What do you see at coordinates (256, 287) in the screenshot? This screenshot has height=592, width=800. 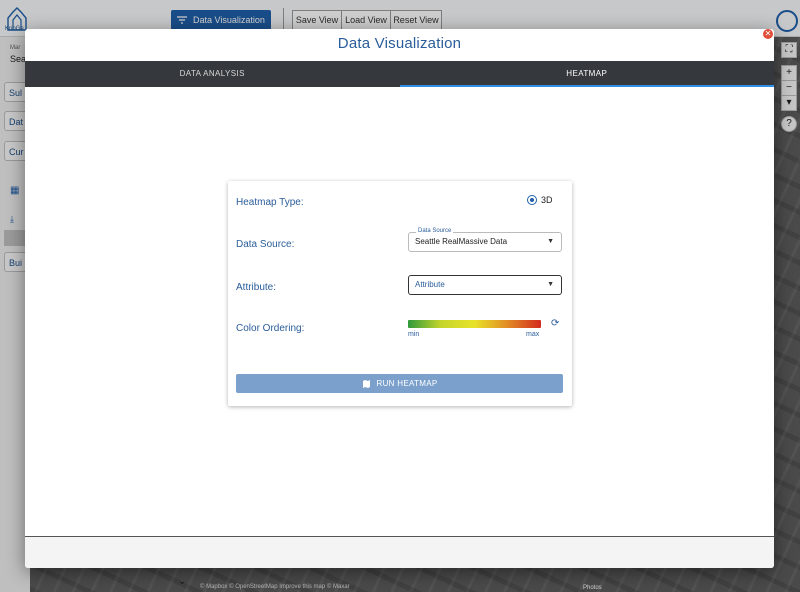 I see `attribute-label: Attribute:` at bounding box center [256, 287].